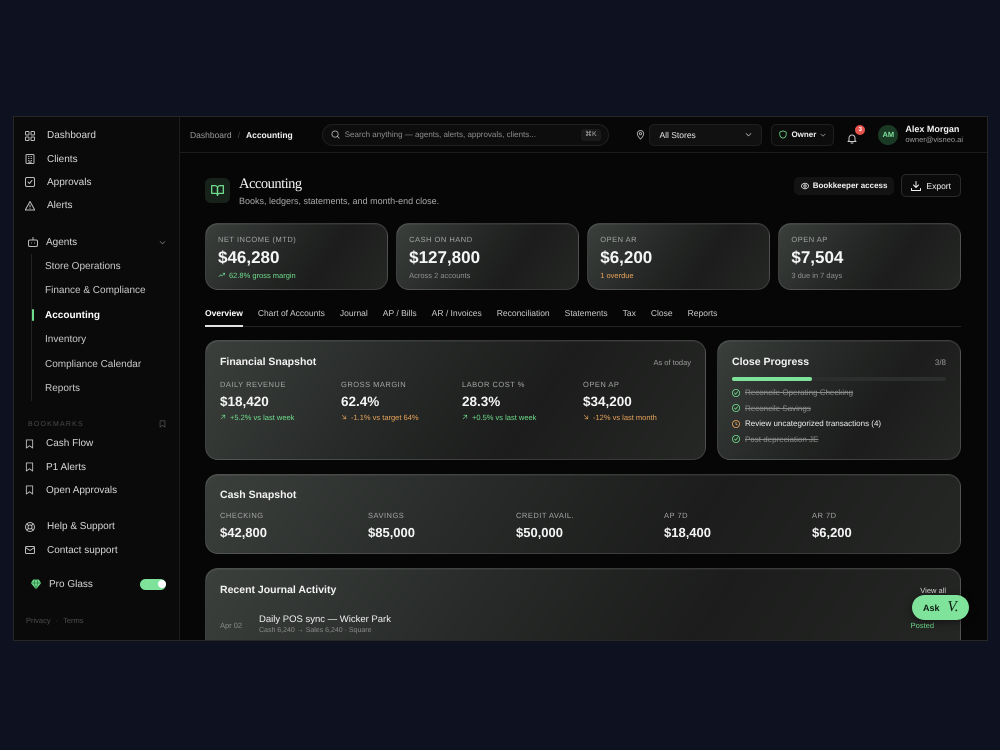 The height and width of the screenshot is (750, 1000). I want to click on tab: Close, so click(661, 315).